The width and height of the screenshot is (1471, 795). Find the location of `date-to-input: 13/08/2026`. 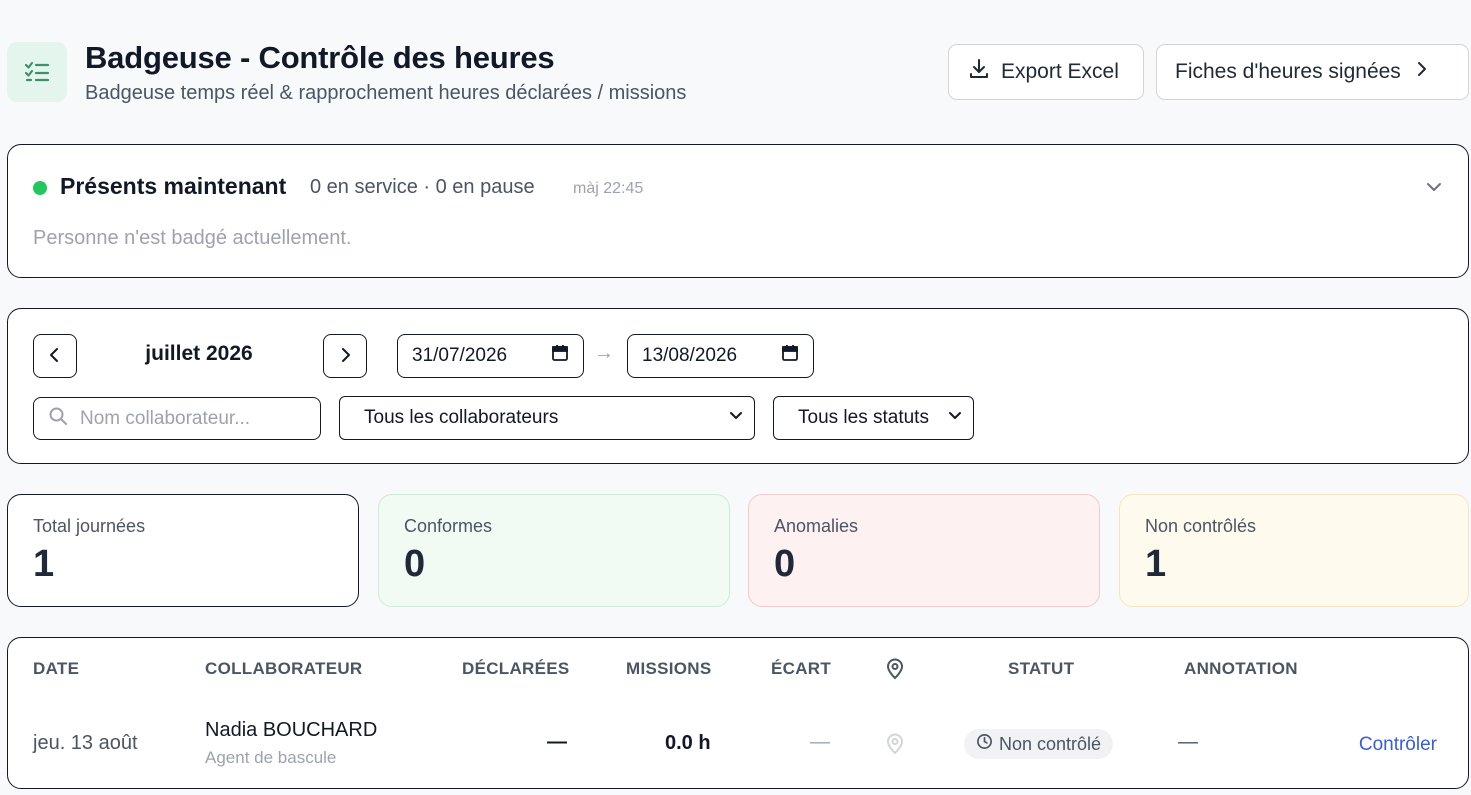

date-to-input: 13/08/2026 is located at coordinates (720, 356).